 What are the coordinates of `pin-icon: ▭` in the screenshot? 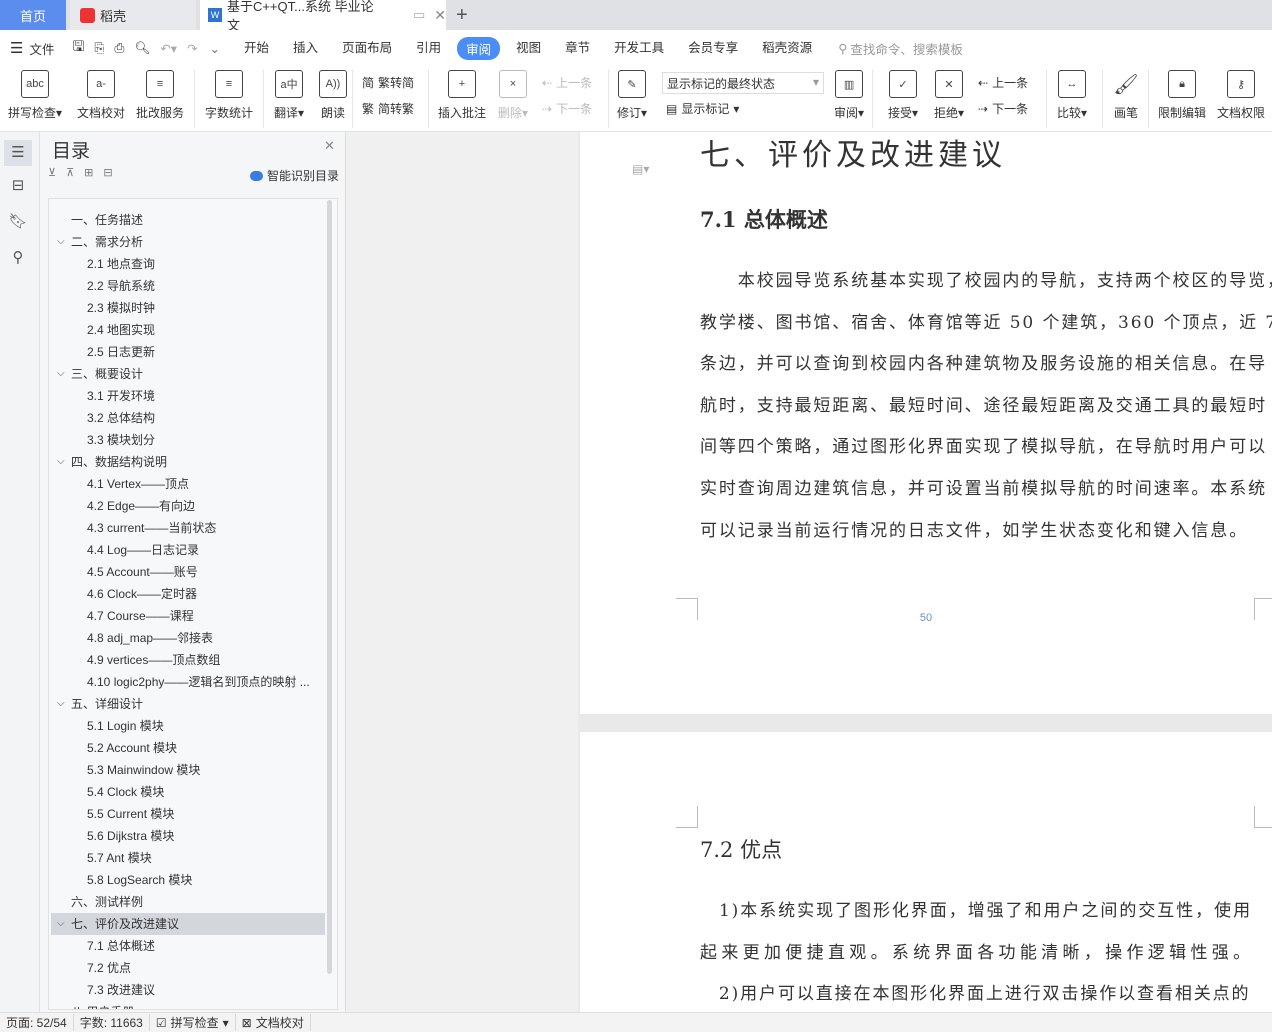 It's located at (419, 15).